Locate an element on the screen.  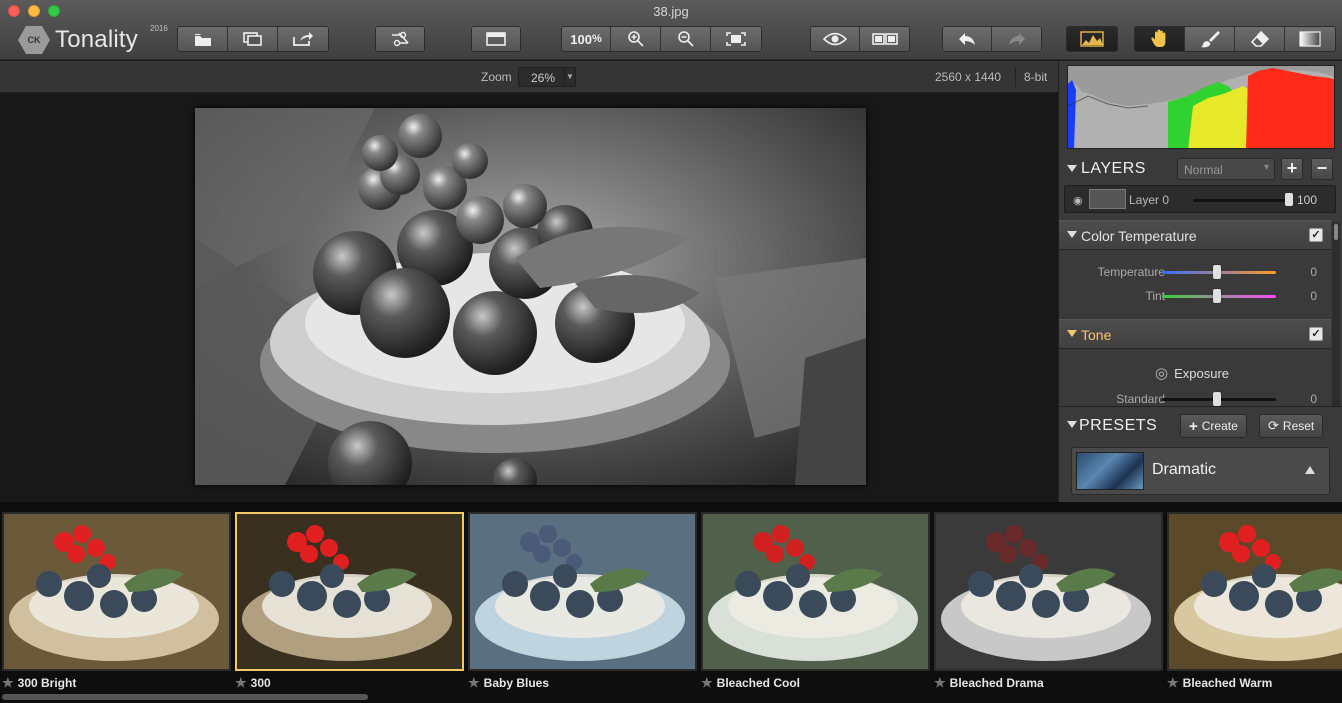
crop-icon is located at coordinates (400, 39).